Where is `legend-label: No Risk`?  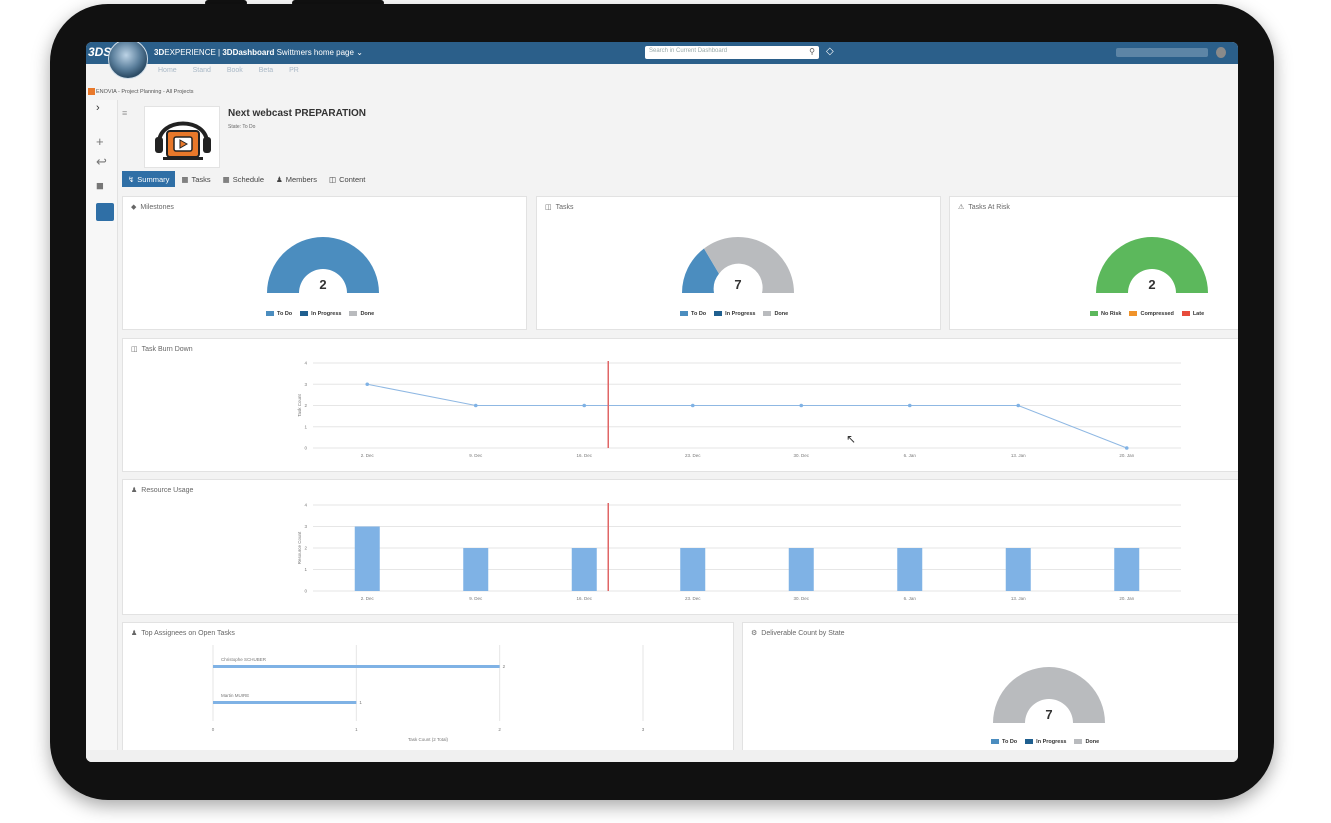
legend-label: No Risk is located at coordinates (1111, 314).